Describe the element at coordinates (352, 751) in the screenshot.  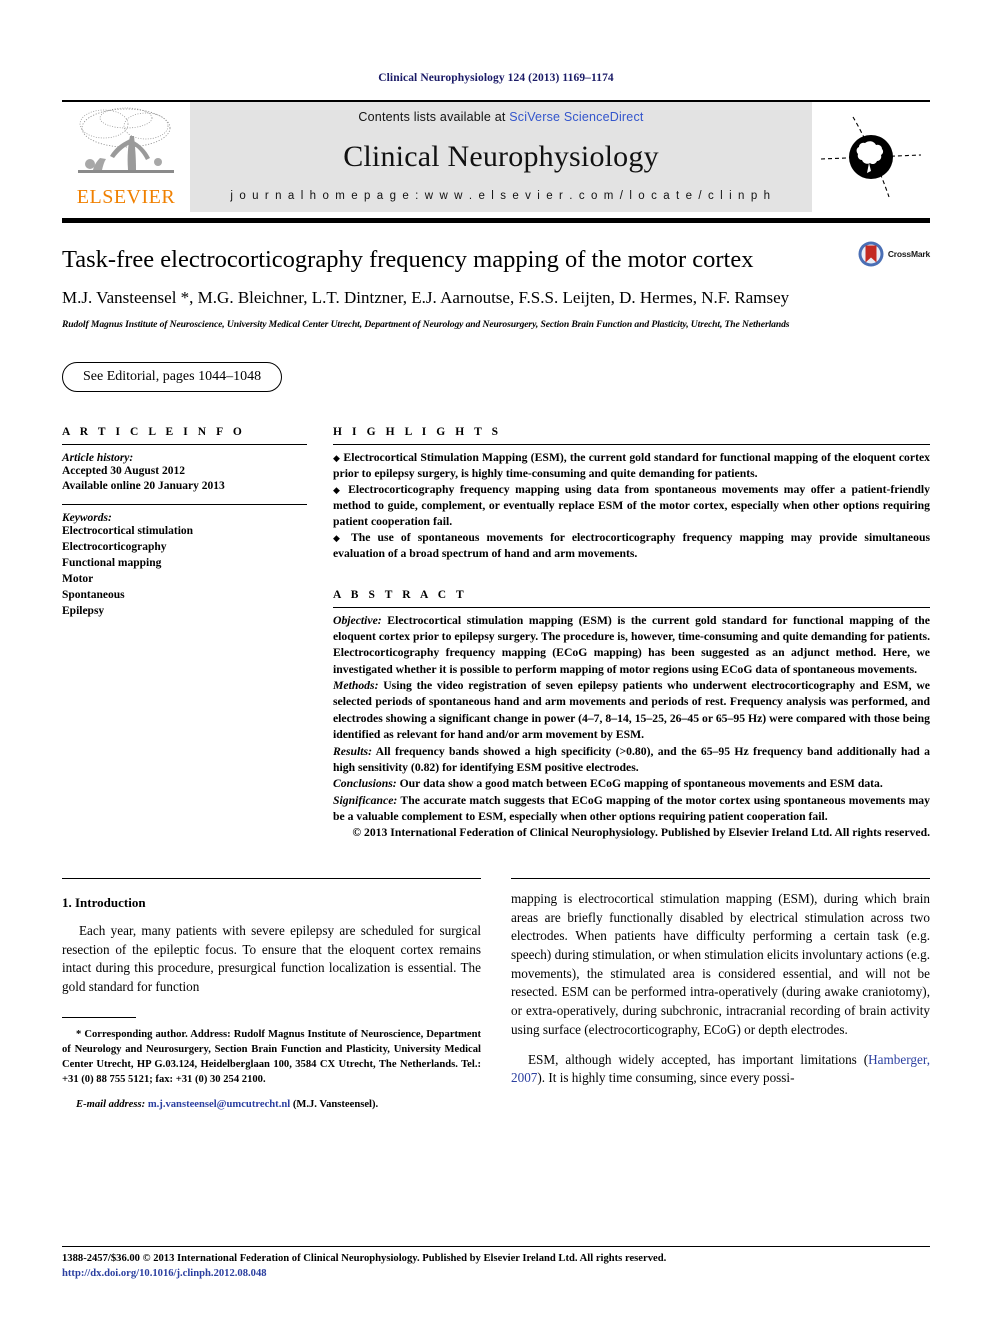
I see `abstract-section-label: Results:` at that location.